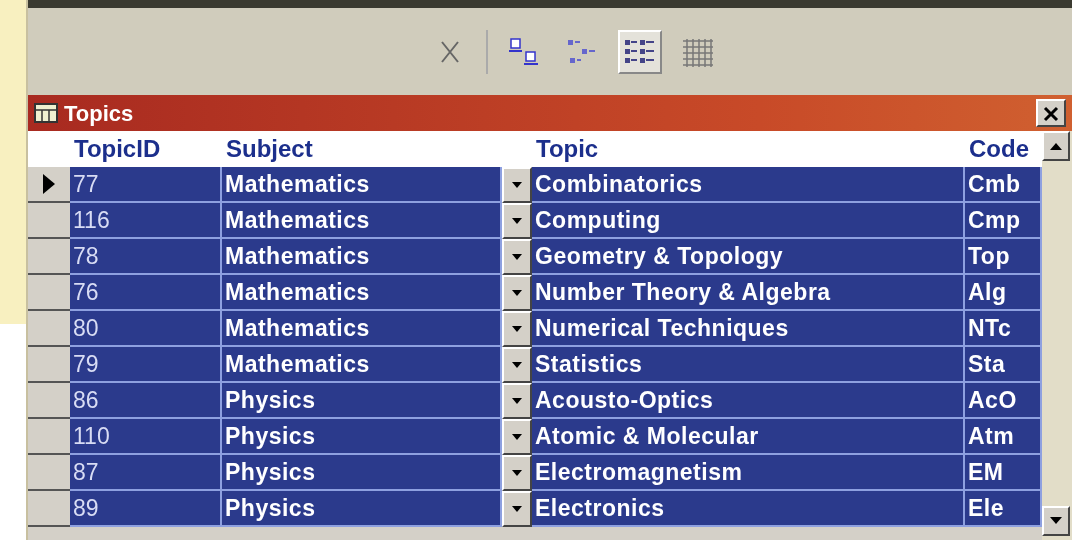 The width and height of the screenshot is (1088, 540). What do you see at coordinates (748, 473) in the screenshot?
I see `table-cell: Electromagnetism` at bounding box center [748, 473].